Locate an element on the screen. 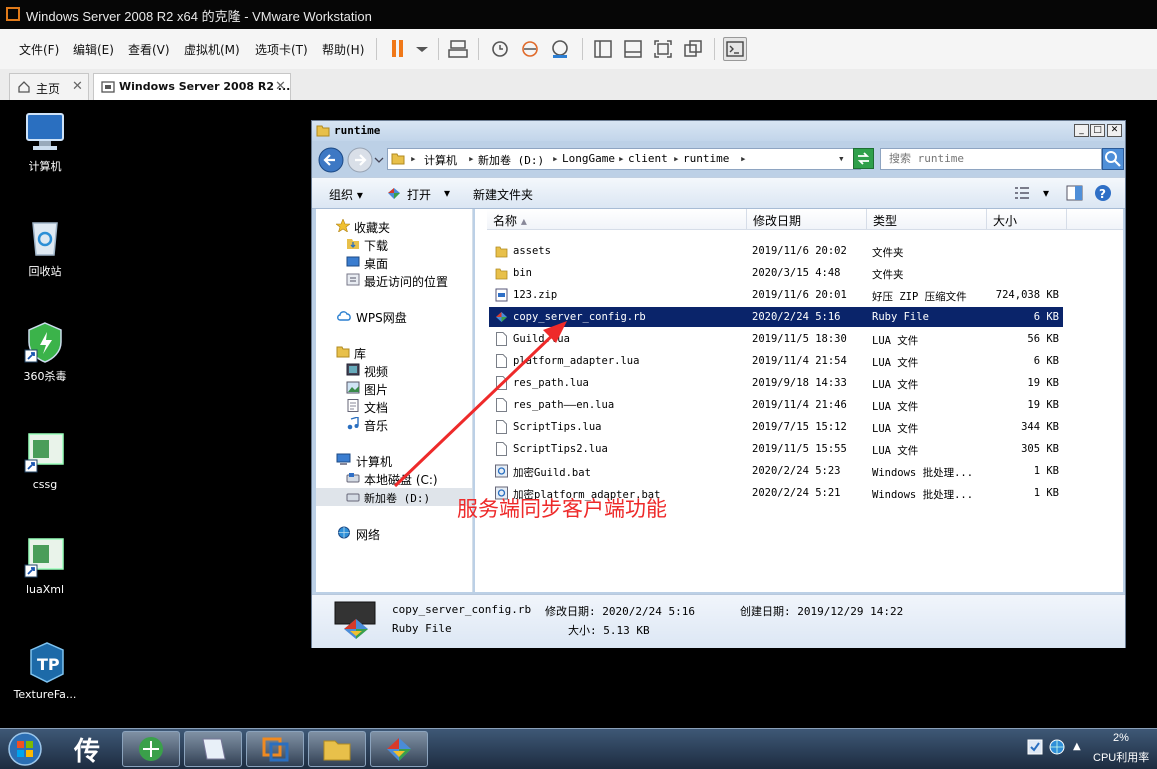 The width and height of the screenshot is (1157, 769). cpu-percent: 2% is located at coordinates (1121, 738).